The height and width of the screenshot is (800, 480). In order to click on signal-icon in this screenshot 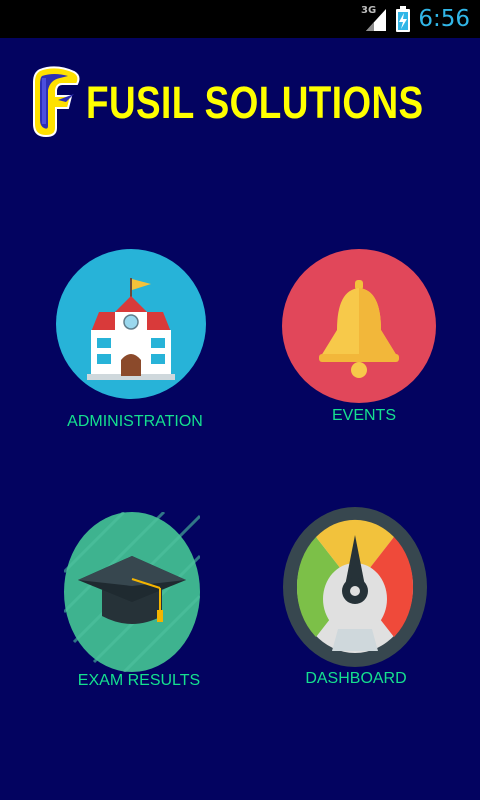, I will do `click(376, 20)`.